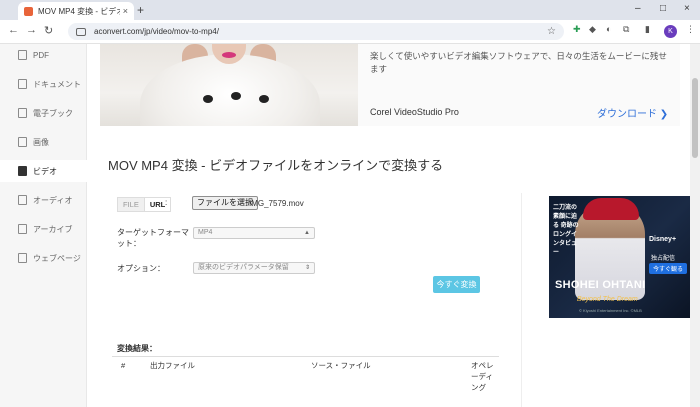  Describe the element at coordinates (153, 238) in the screenshot. I see `target-format-label: ターゲットフォーマット：` at that location.